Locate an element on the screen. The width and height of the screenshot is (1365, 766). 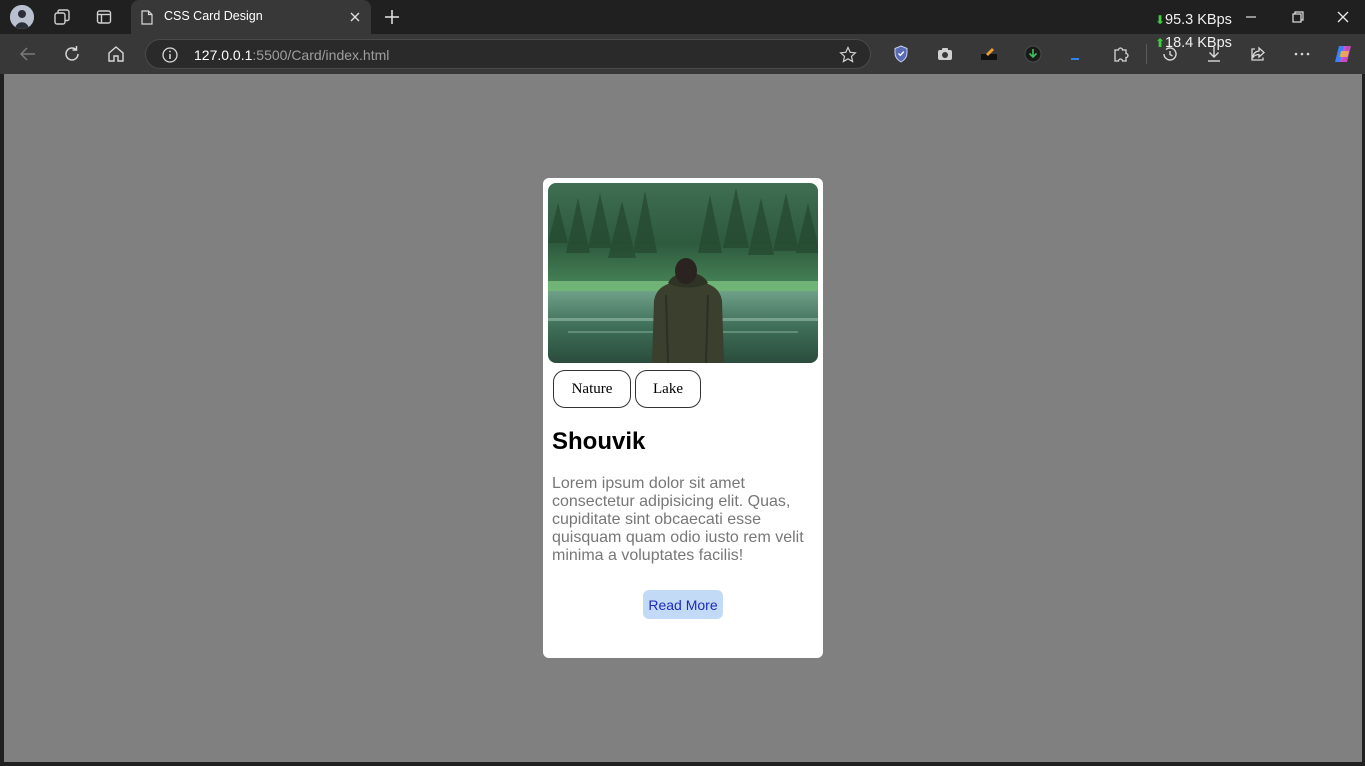
url-text: 127.0.0.1:5500/Card/index.html is located at coordinates (291, 55).